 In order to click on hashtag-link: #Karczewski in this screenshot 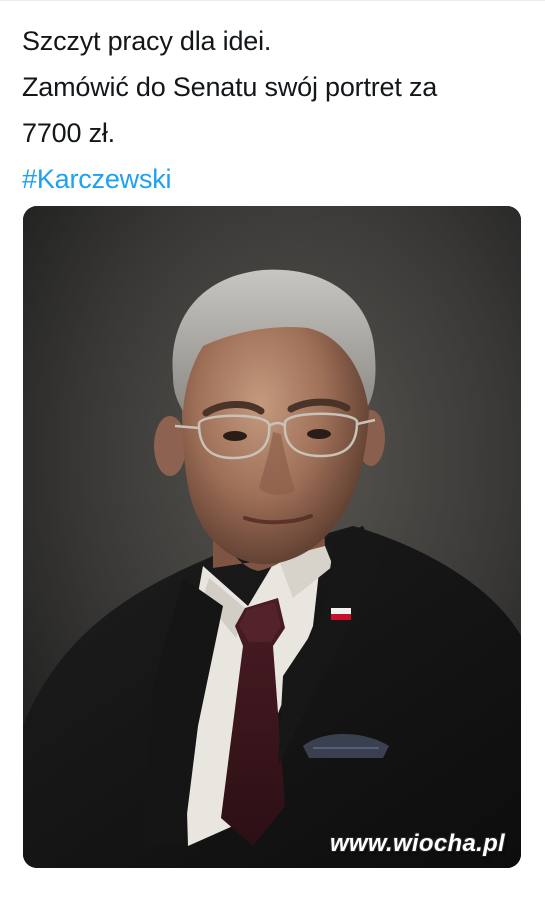, I will do `click(274, 179)`.